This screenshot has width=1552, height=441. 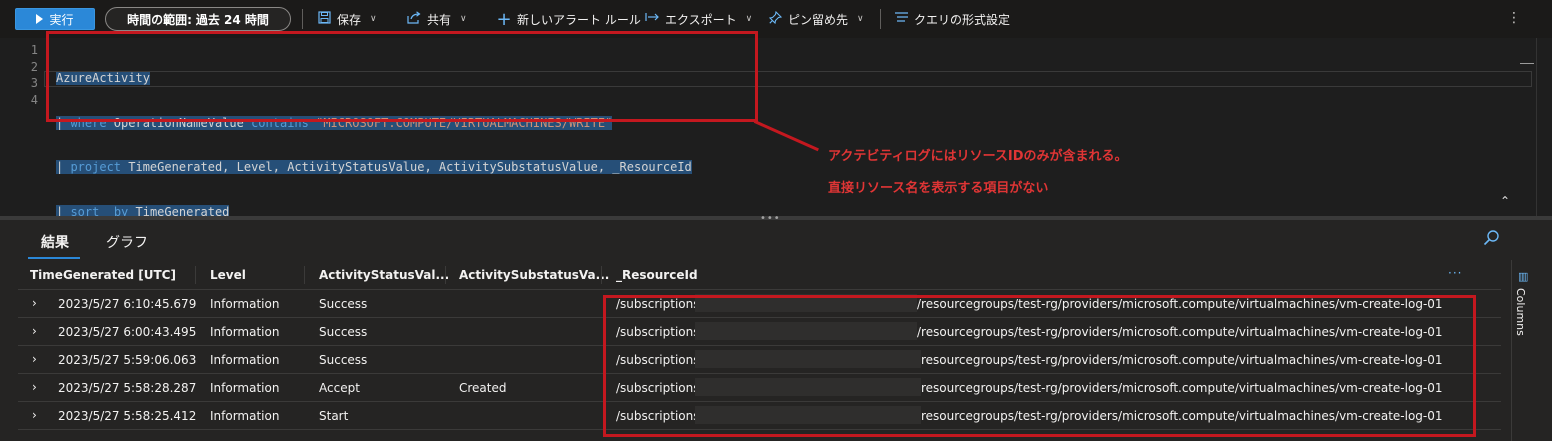 I want to click on run-button: 実行, so click(x=55, y=19).